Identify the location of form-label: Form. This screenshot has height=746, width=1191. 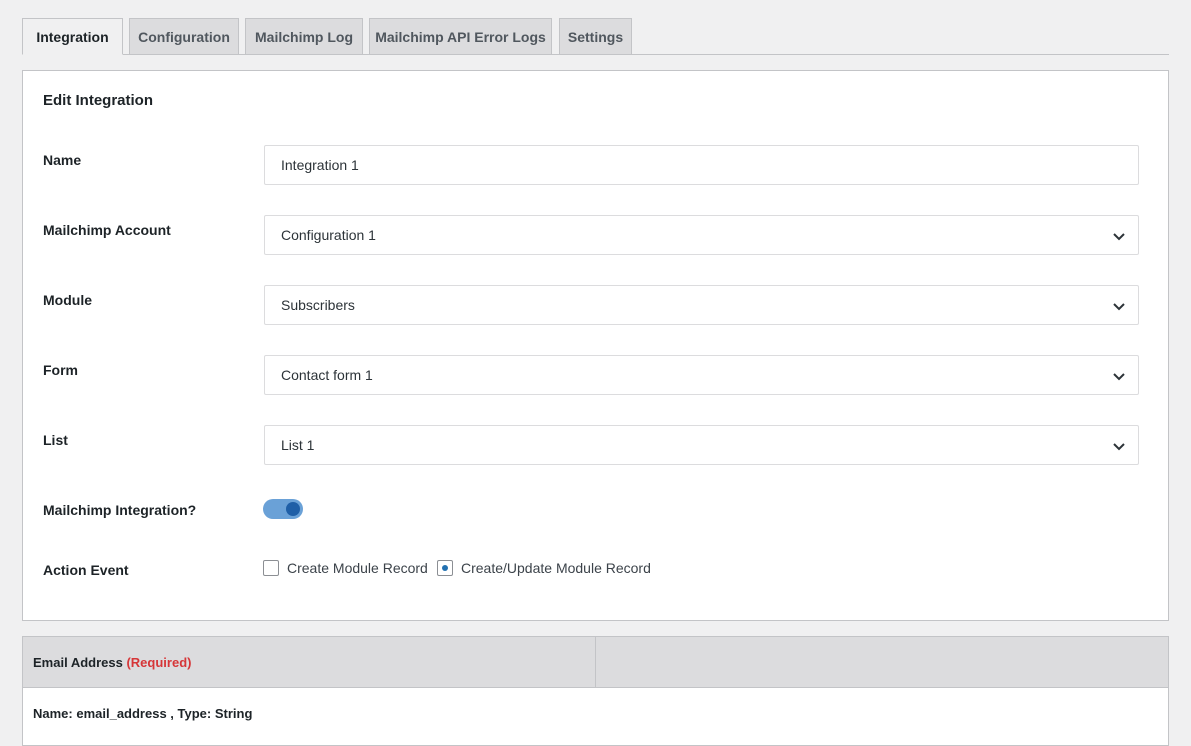
(60, 370).